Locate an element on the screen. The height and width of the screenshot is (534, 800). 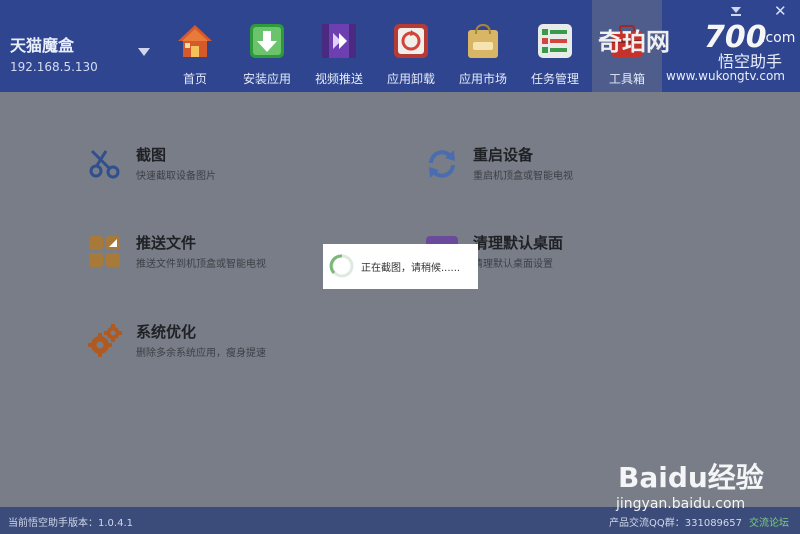
tool-title: 重启设备 is located at coordinates (503, 155).